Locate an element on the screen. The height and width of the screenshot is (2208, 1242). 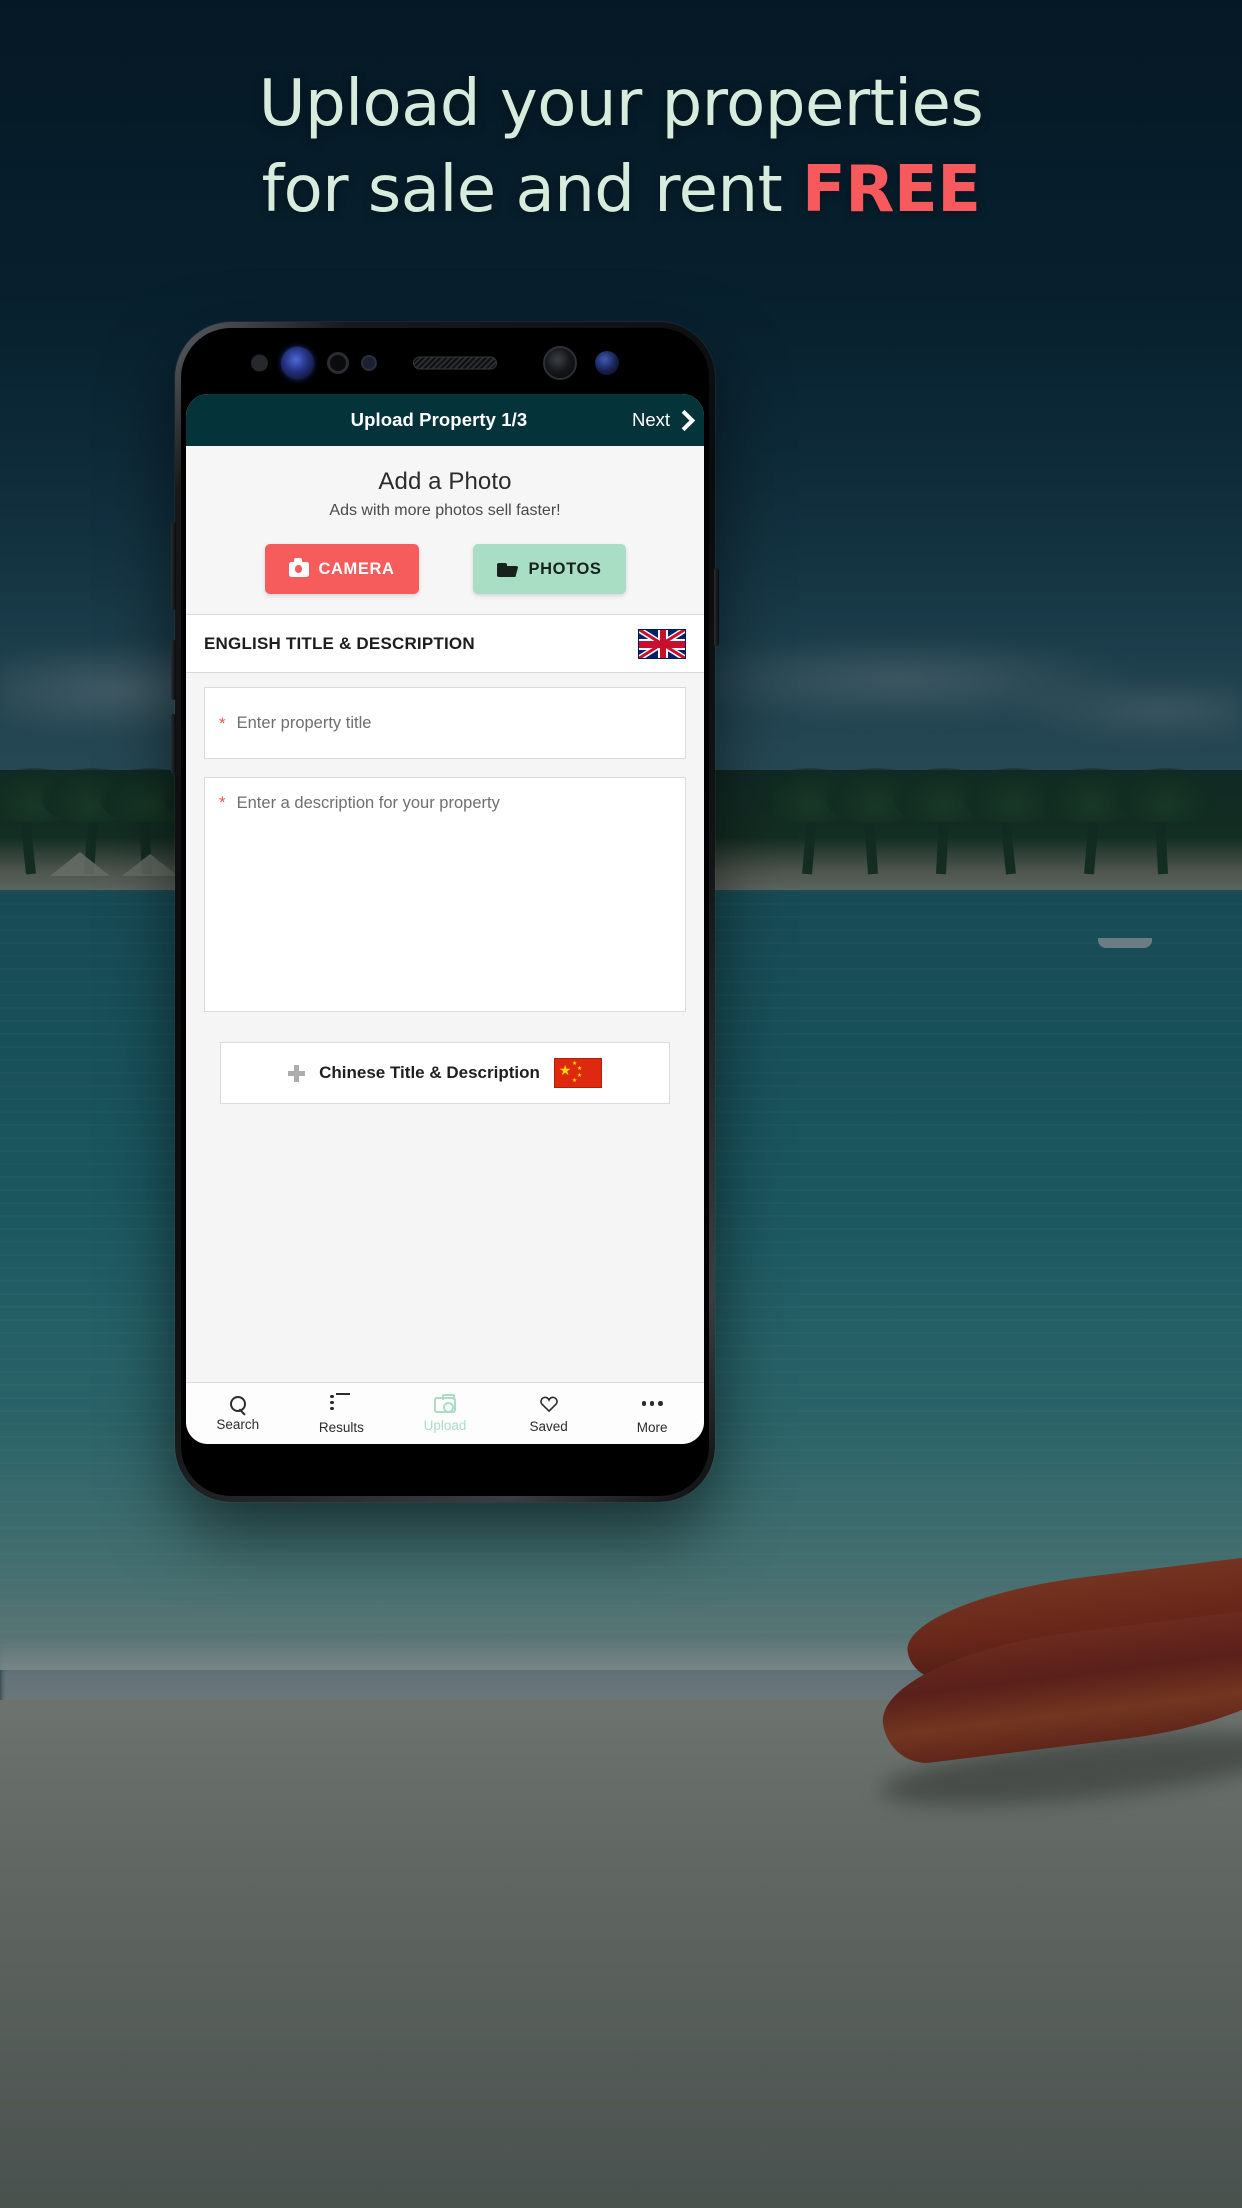
camera-button: CAMERA is located at coordinates (341, 569).